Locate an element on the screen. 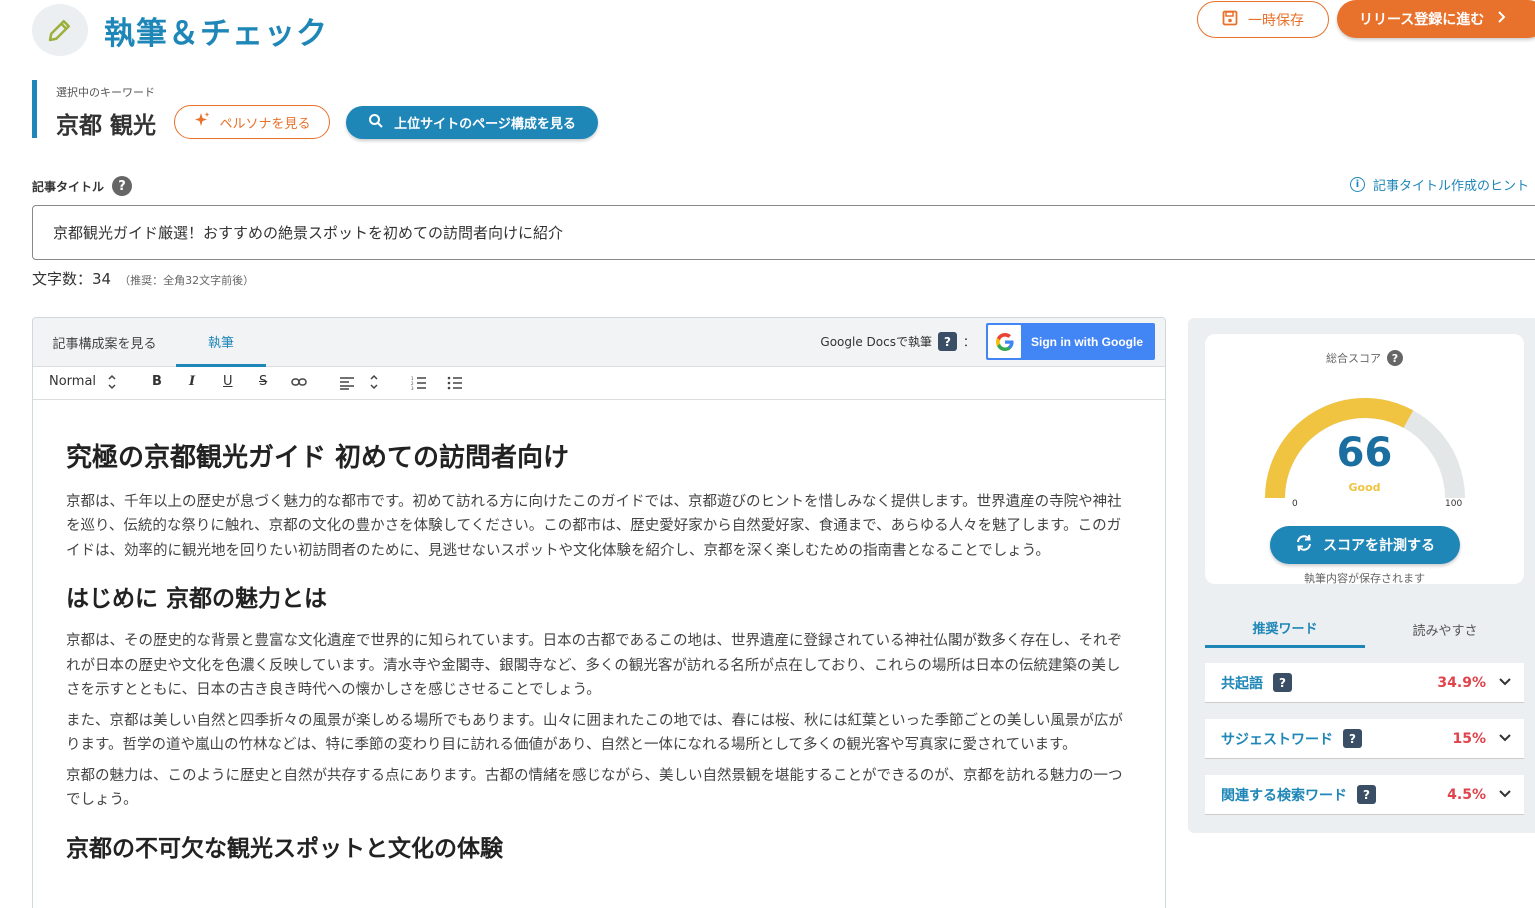 This screenshot has width=1535, height=908. article-heading-1: 究極の京都観光ガイド 初めての訪問者向け is located at coordinates (318, 458).